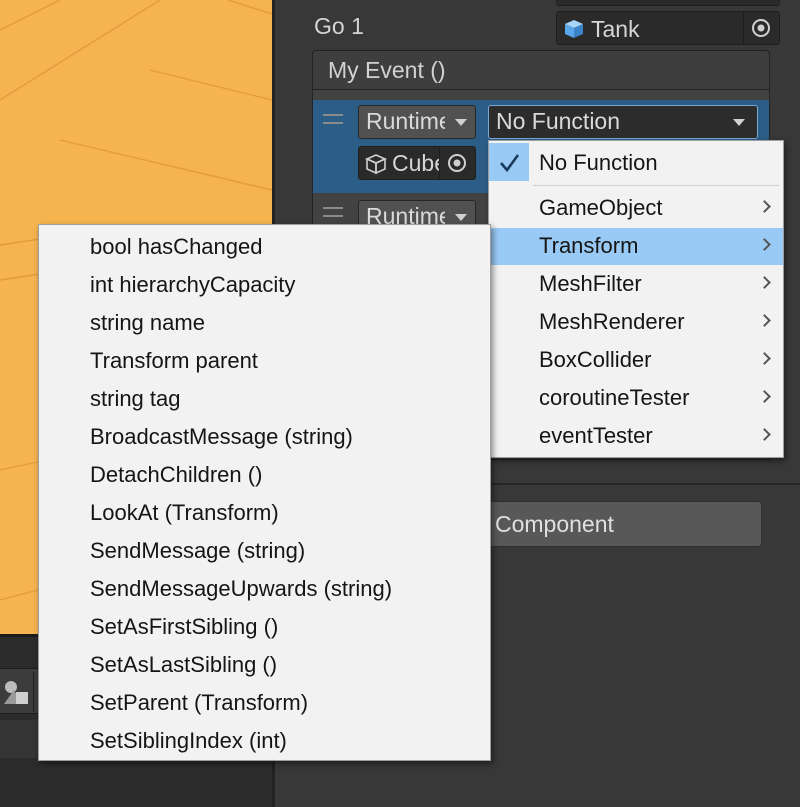 This screenshot has width=800, height=807. I want to click on add-component-button: Component, so click(625, 524).